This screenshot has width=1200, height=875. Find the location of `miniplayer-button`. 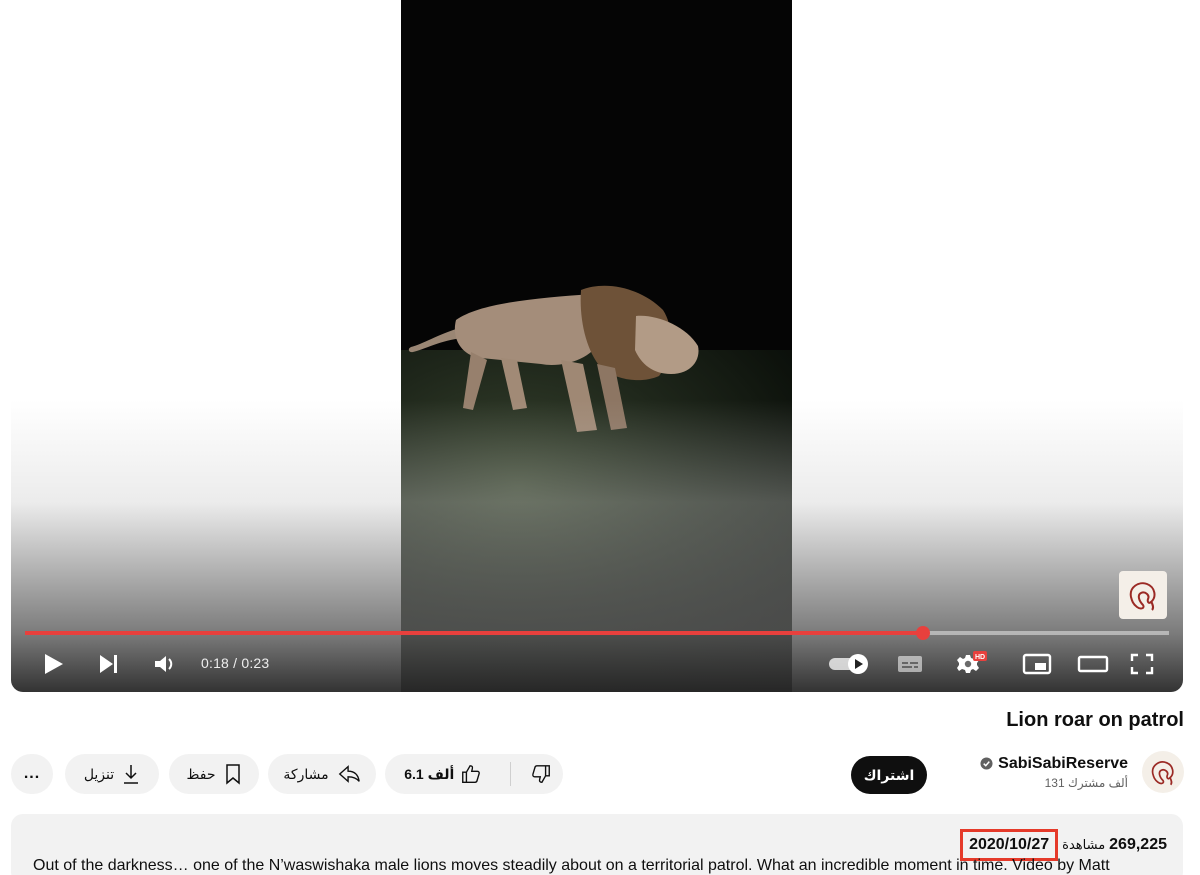

miniplayer-button is located at coordinates (1037, 664).